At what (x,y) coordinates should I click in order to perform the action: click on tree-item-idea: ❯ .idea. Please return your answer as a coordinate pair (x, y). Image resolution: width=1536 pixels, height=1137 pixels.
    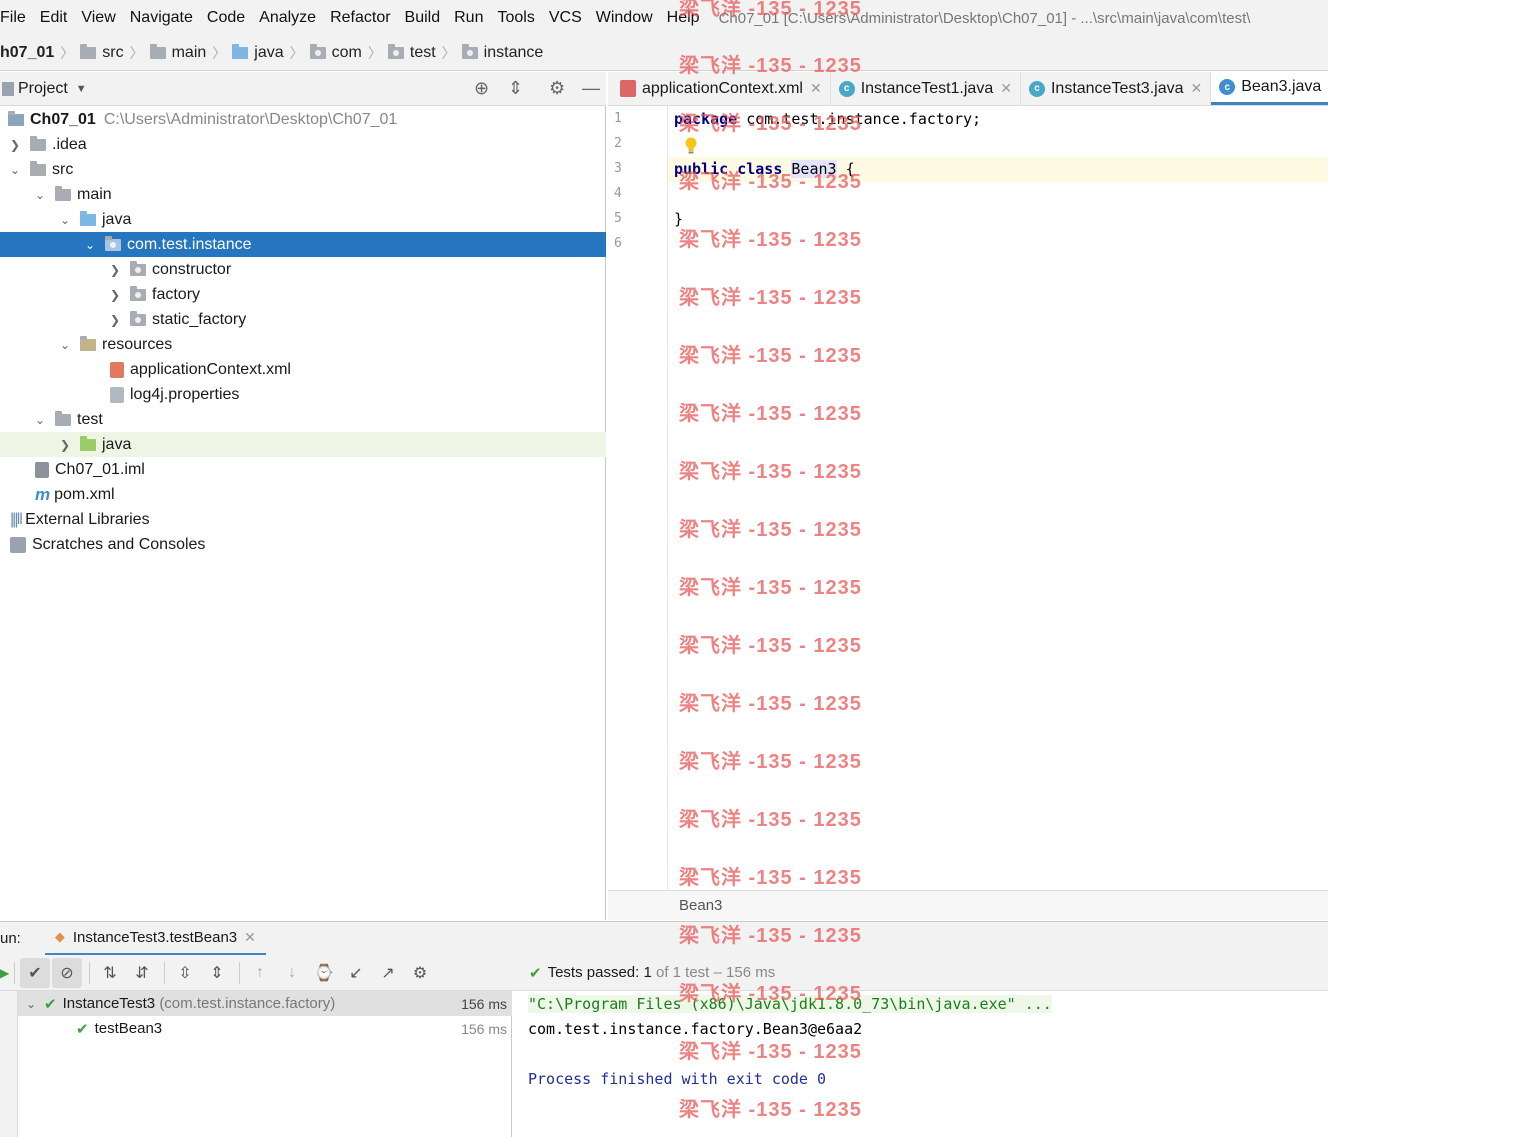
    Looking at the image, I should click on (303, 144).